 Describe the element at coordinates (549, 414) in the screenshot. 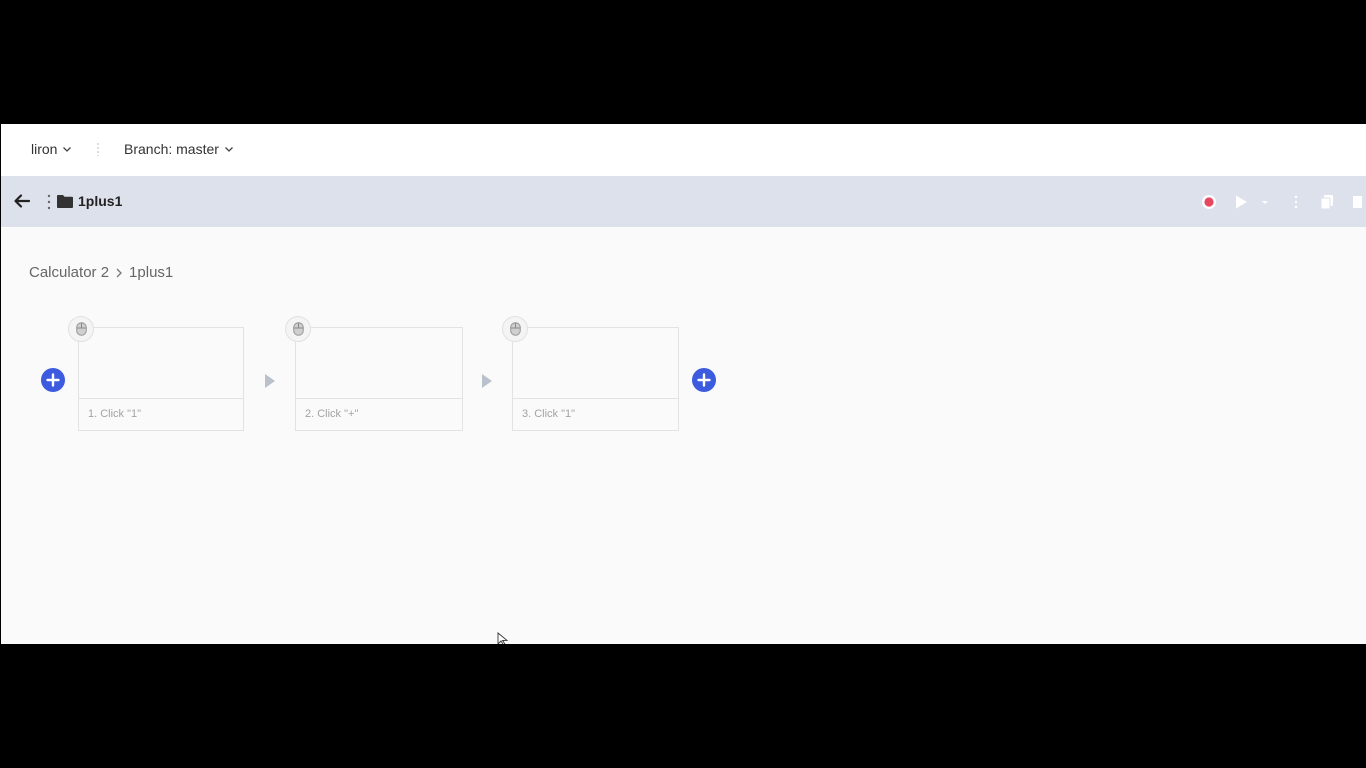

I see `step-label: 3. Click "1"` at that location.